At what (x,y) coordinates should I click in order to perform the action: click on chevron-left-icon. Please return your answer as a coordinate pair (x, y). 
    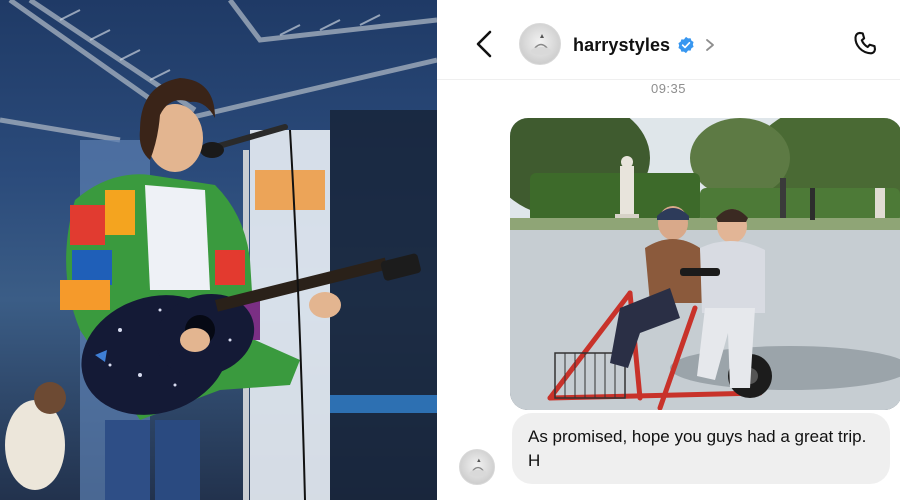
    Looking at the image, I should click on (484, 44).